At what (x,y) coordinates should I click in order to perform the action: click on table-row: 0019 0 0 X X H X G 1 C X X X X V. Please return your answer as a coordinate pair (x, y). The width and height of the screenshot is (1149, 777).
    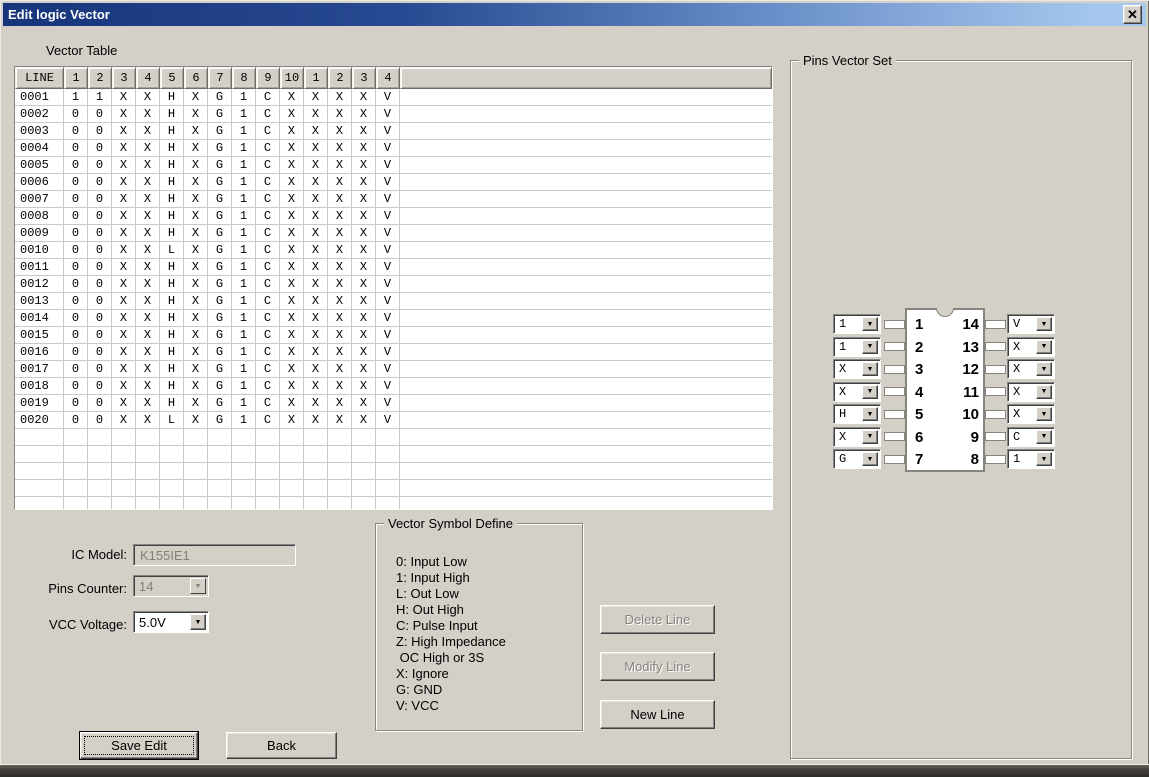
    Looking at the image, I should click on (393, 403).